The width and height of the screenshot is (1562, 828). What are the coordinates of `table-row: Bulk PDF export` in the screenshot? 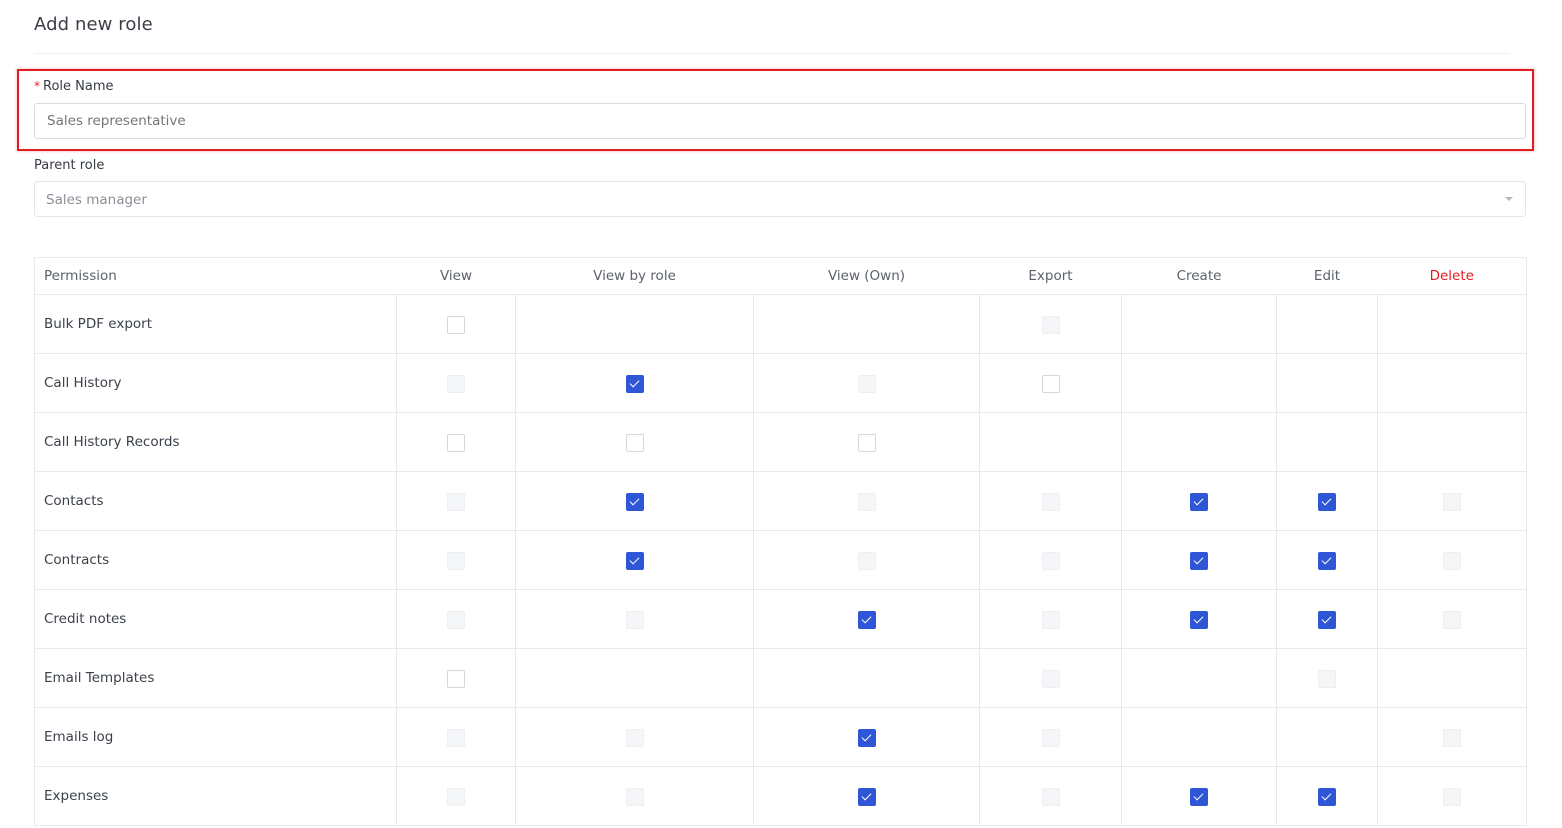 It's located at (780, 324).